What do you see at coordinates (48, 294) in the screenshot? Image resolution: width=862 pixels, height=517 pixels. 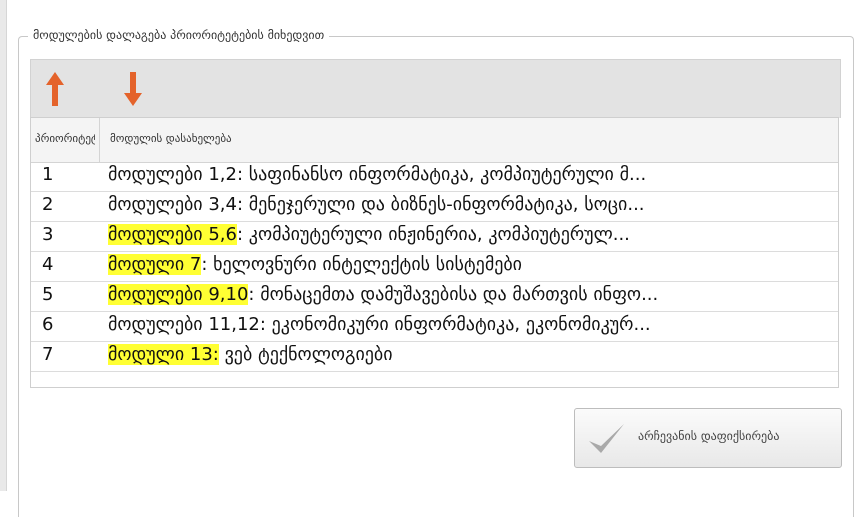 I see `row-priority: 5` at bounding box center [48, 294].